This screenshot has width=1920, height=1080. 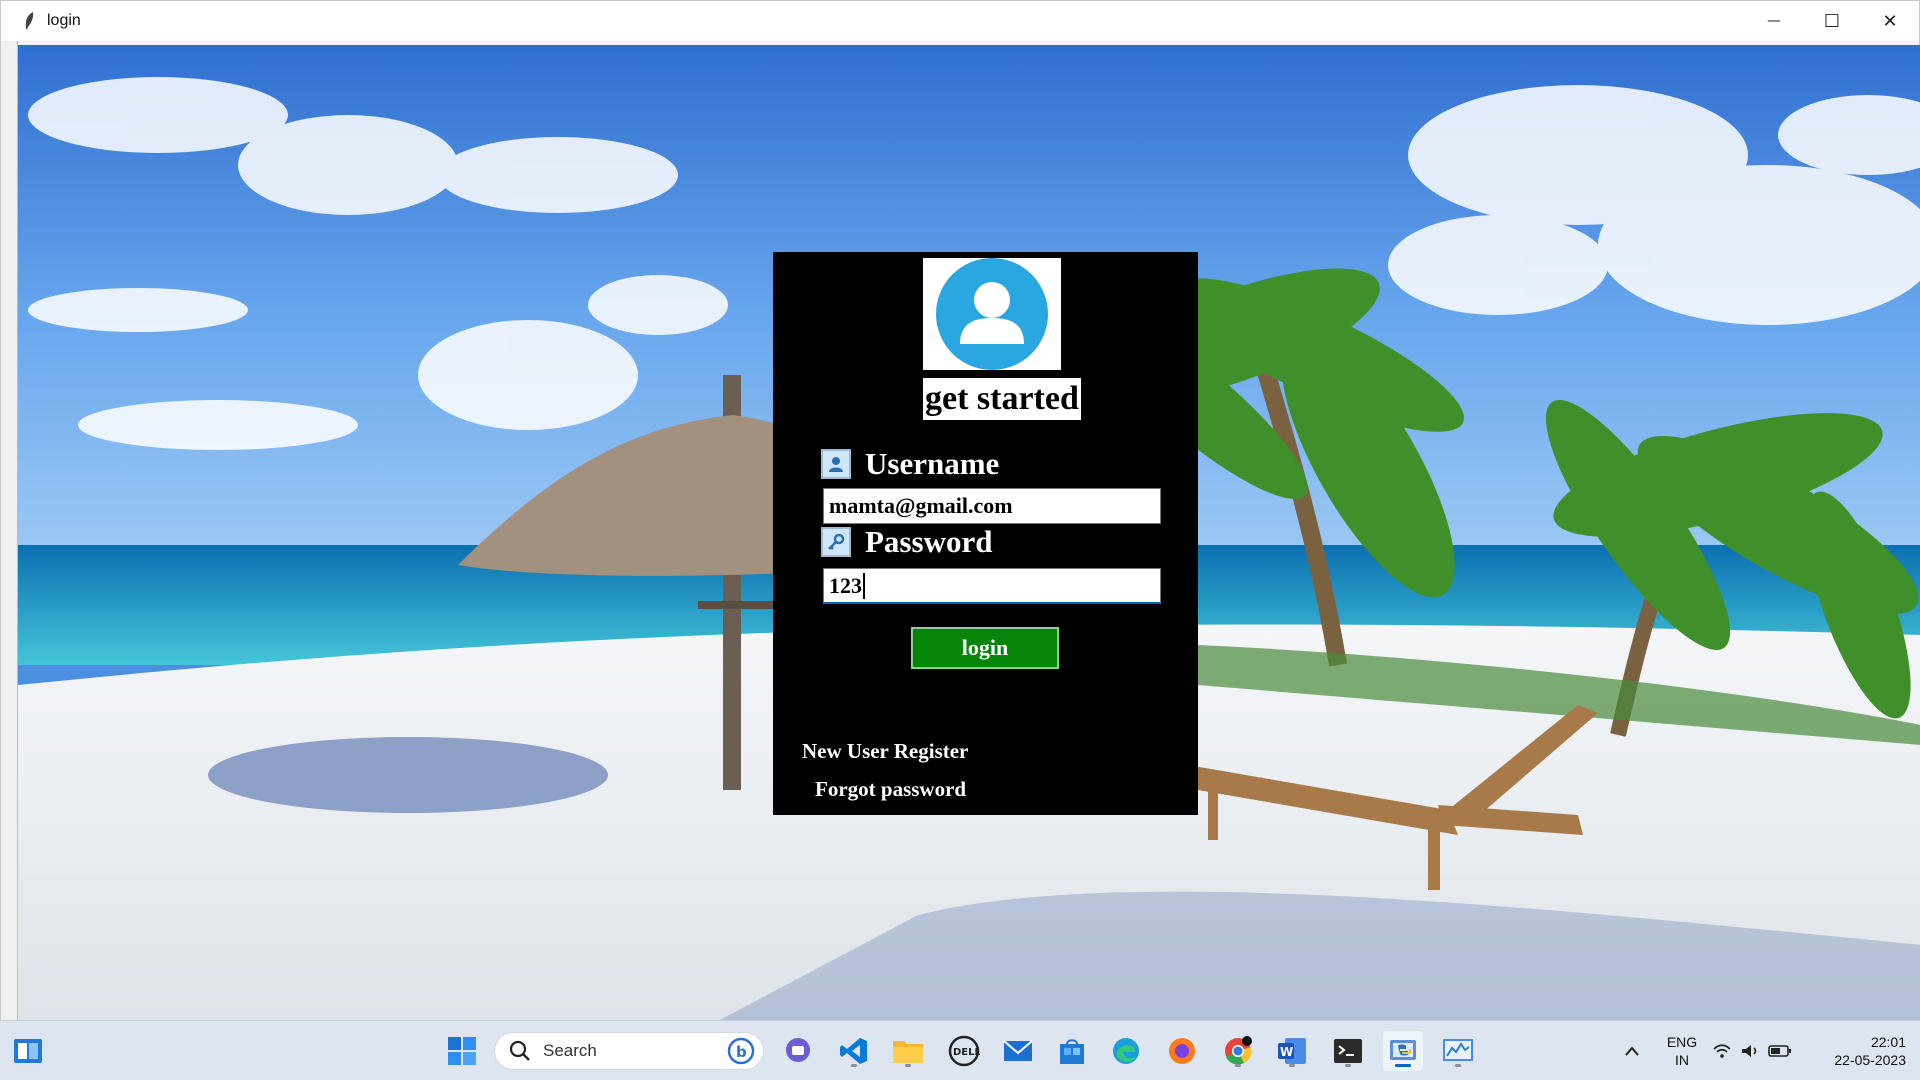 I want to click on widgets-button, so click(x=28, y=1051).